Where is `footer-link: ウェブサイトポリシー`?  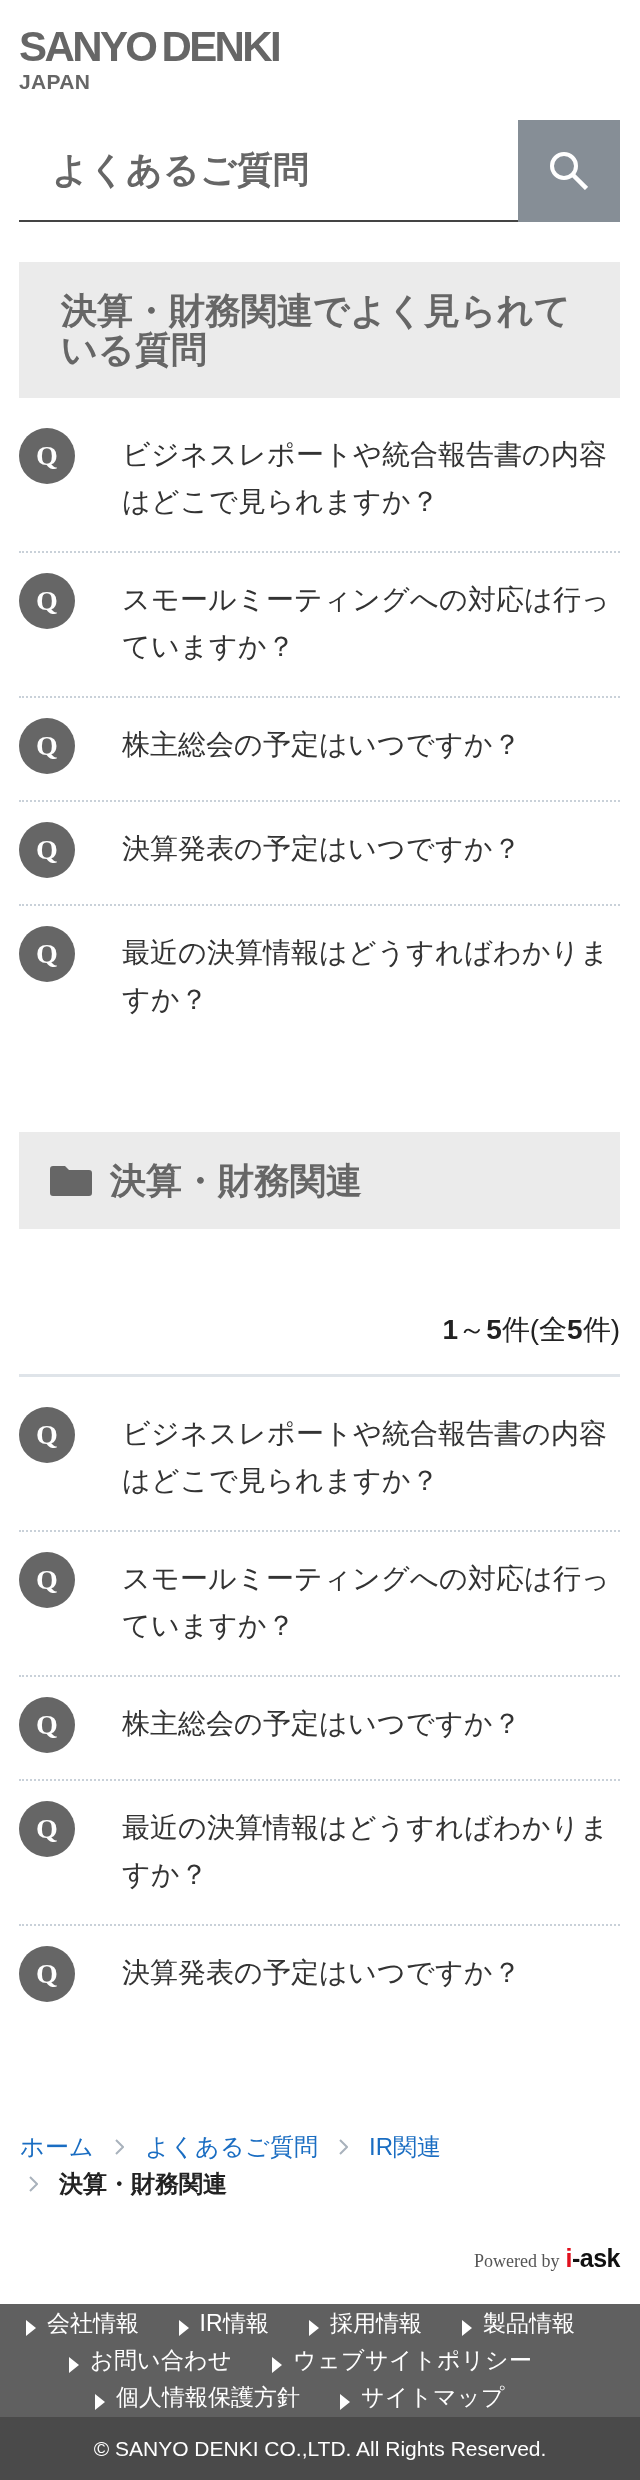 footer-link: ウェブサイトポリシー is located at coordinates (401, 2360).